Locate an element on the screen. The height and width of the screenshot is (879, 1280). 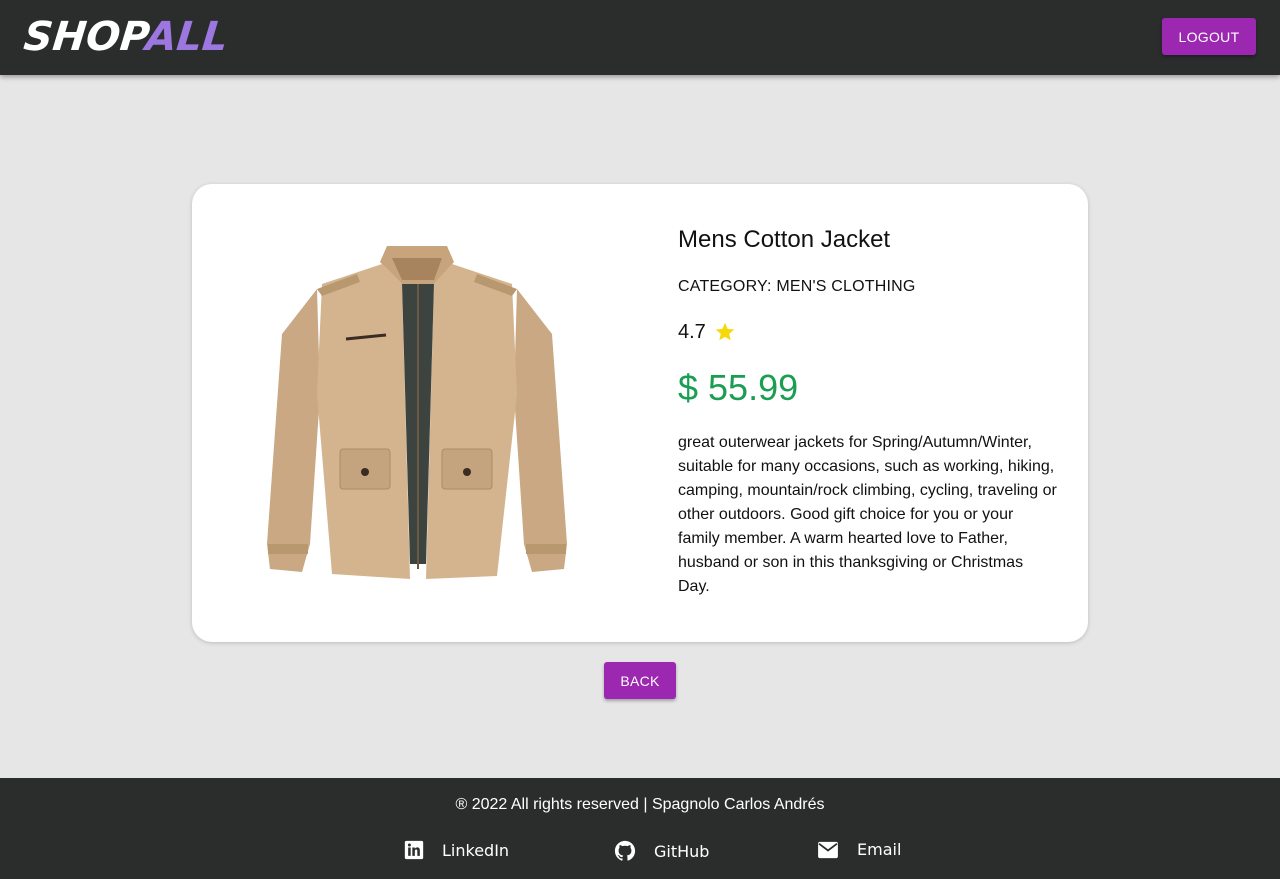
product-category: CATEGORY: MEN'S CLOTHING is located at coordinates (797, 286).